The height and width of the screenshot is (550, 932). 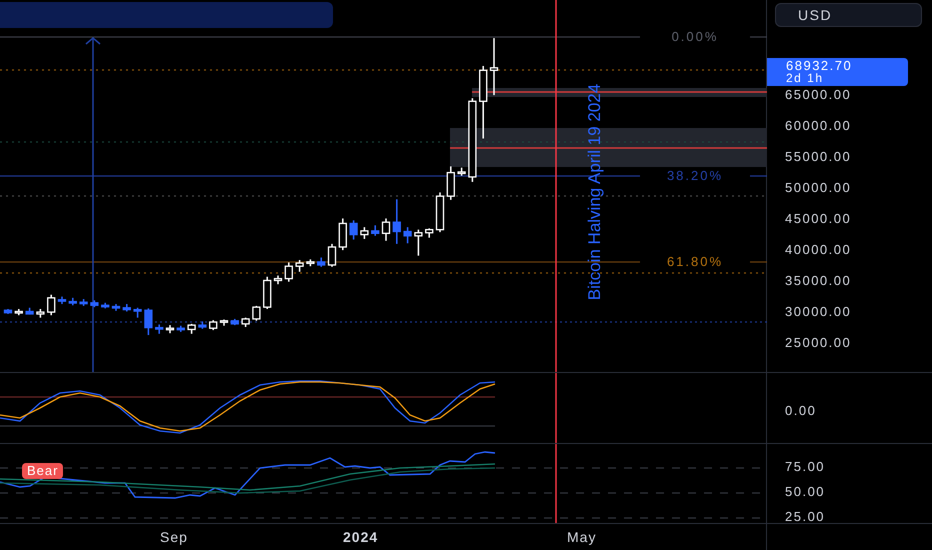 What do you see at coordinates (695, 176) in the screenshot?
I see `fib-level-label: 38.20%` at bounding box center [695, 176].